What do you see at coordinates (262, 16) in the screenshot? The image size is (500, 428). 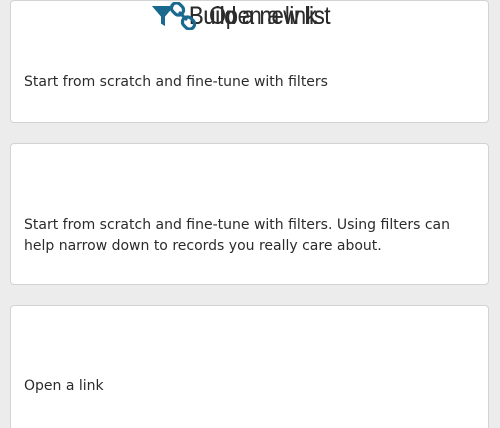 I see `card-title: Open a link` at bounding box center [262, 16].